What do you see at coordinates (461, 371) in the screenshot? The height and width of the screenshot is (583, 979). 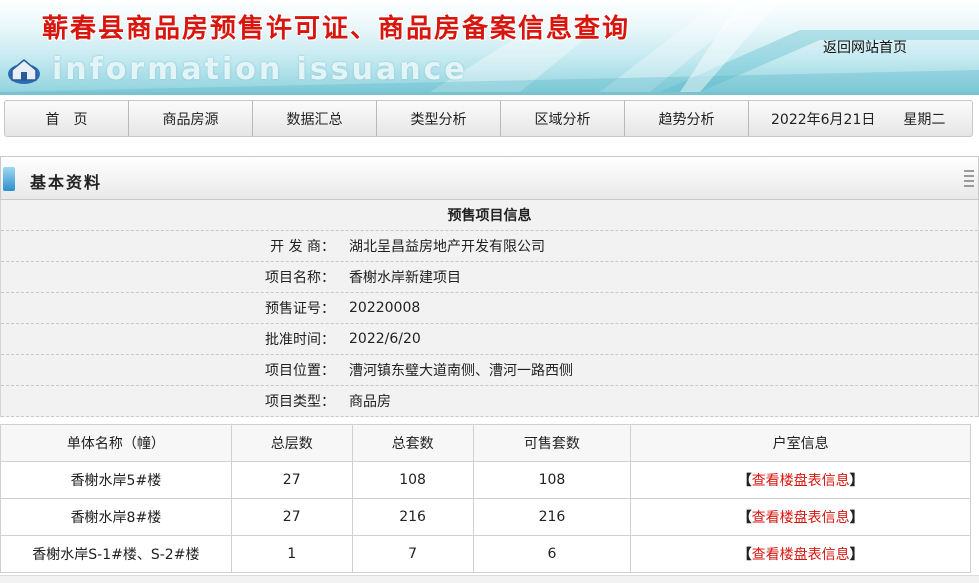 I see `info-value: 漕河镇东璧大道南侧、漕河一路西侧` at bounding box center [461, 371].